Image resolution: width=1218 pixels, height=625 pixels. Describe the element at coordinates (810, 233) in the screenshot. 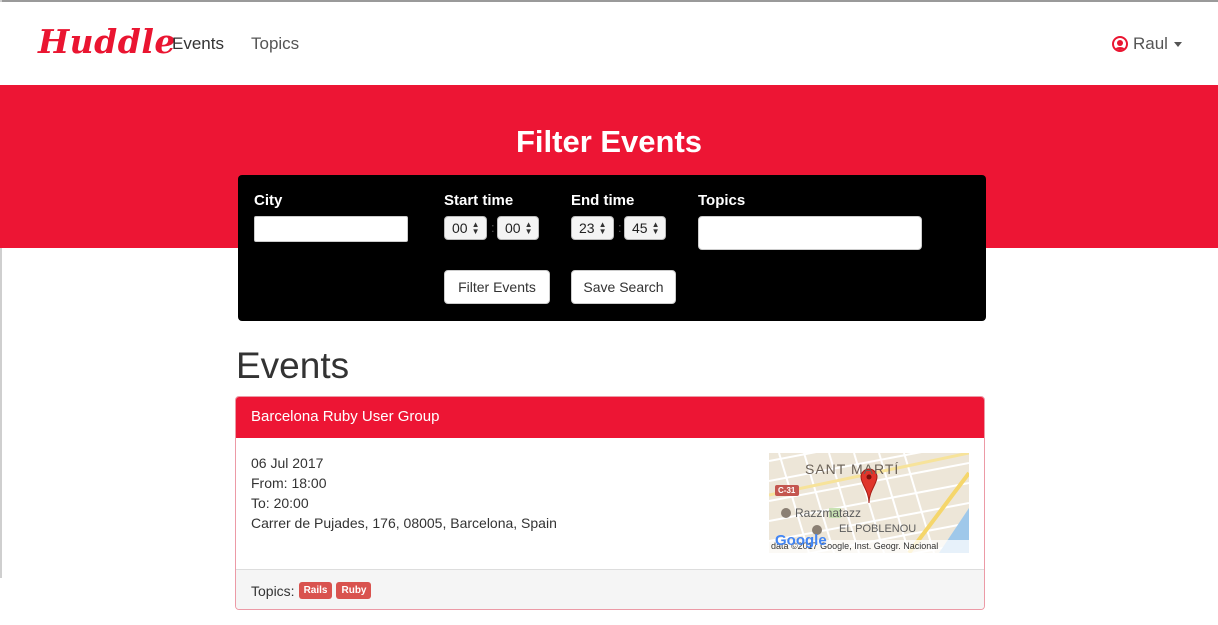

I see `topics-input` at that location.